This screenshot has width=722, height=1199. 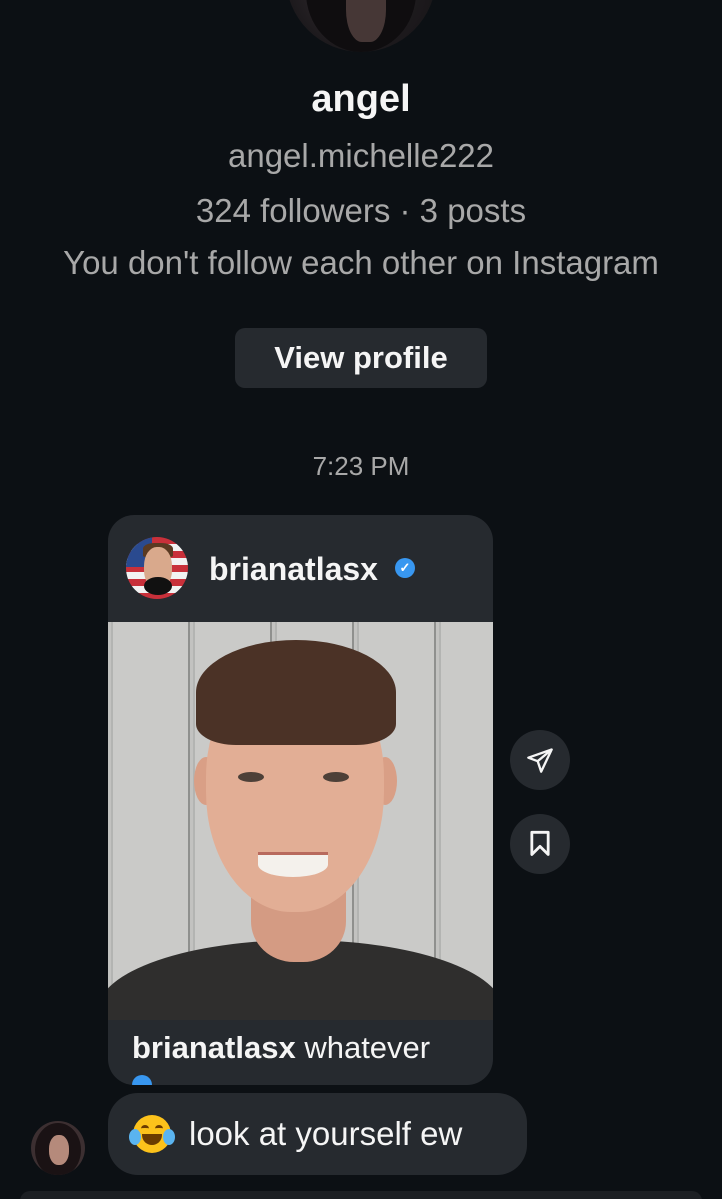 I want to click on avatar-face, so click(x=59, y=1150).